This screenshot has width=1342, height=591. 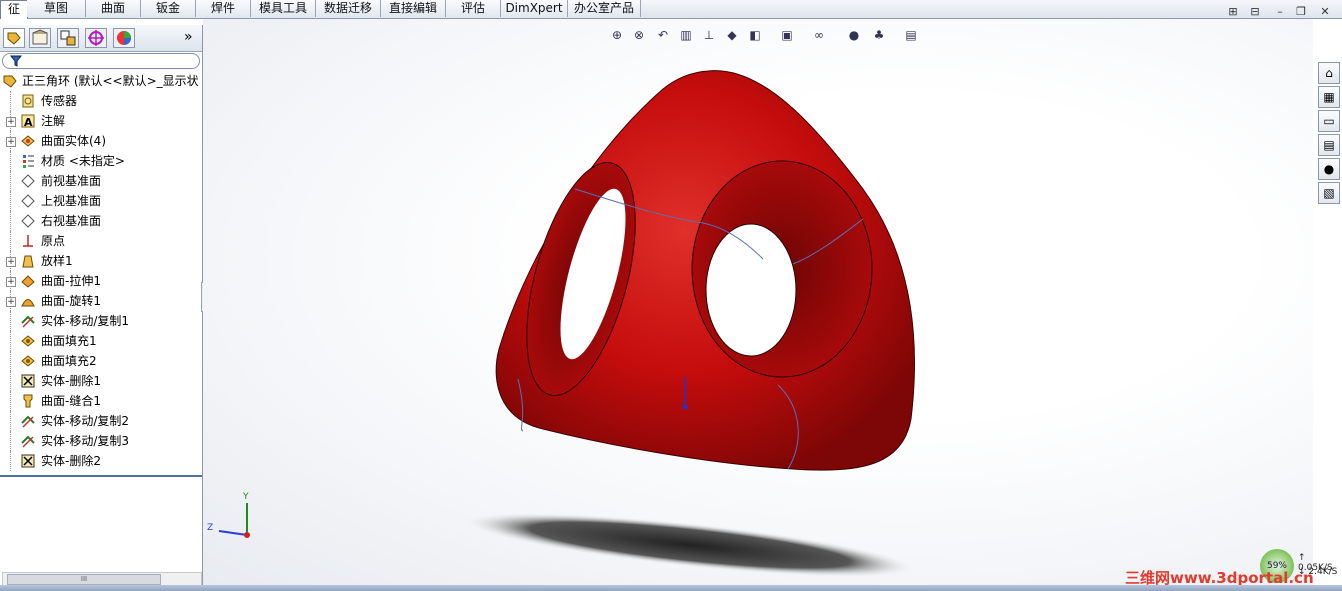 What do you see at coordinates (28, 261) in the screenshot?
I see `loft-icon` at bounding box center [28, 261].